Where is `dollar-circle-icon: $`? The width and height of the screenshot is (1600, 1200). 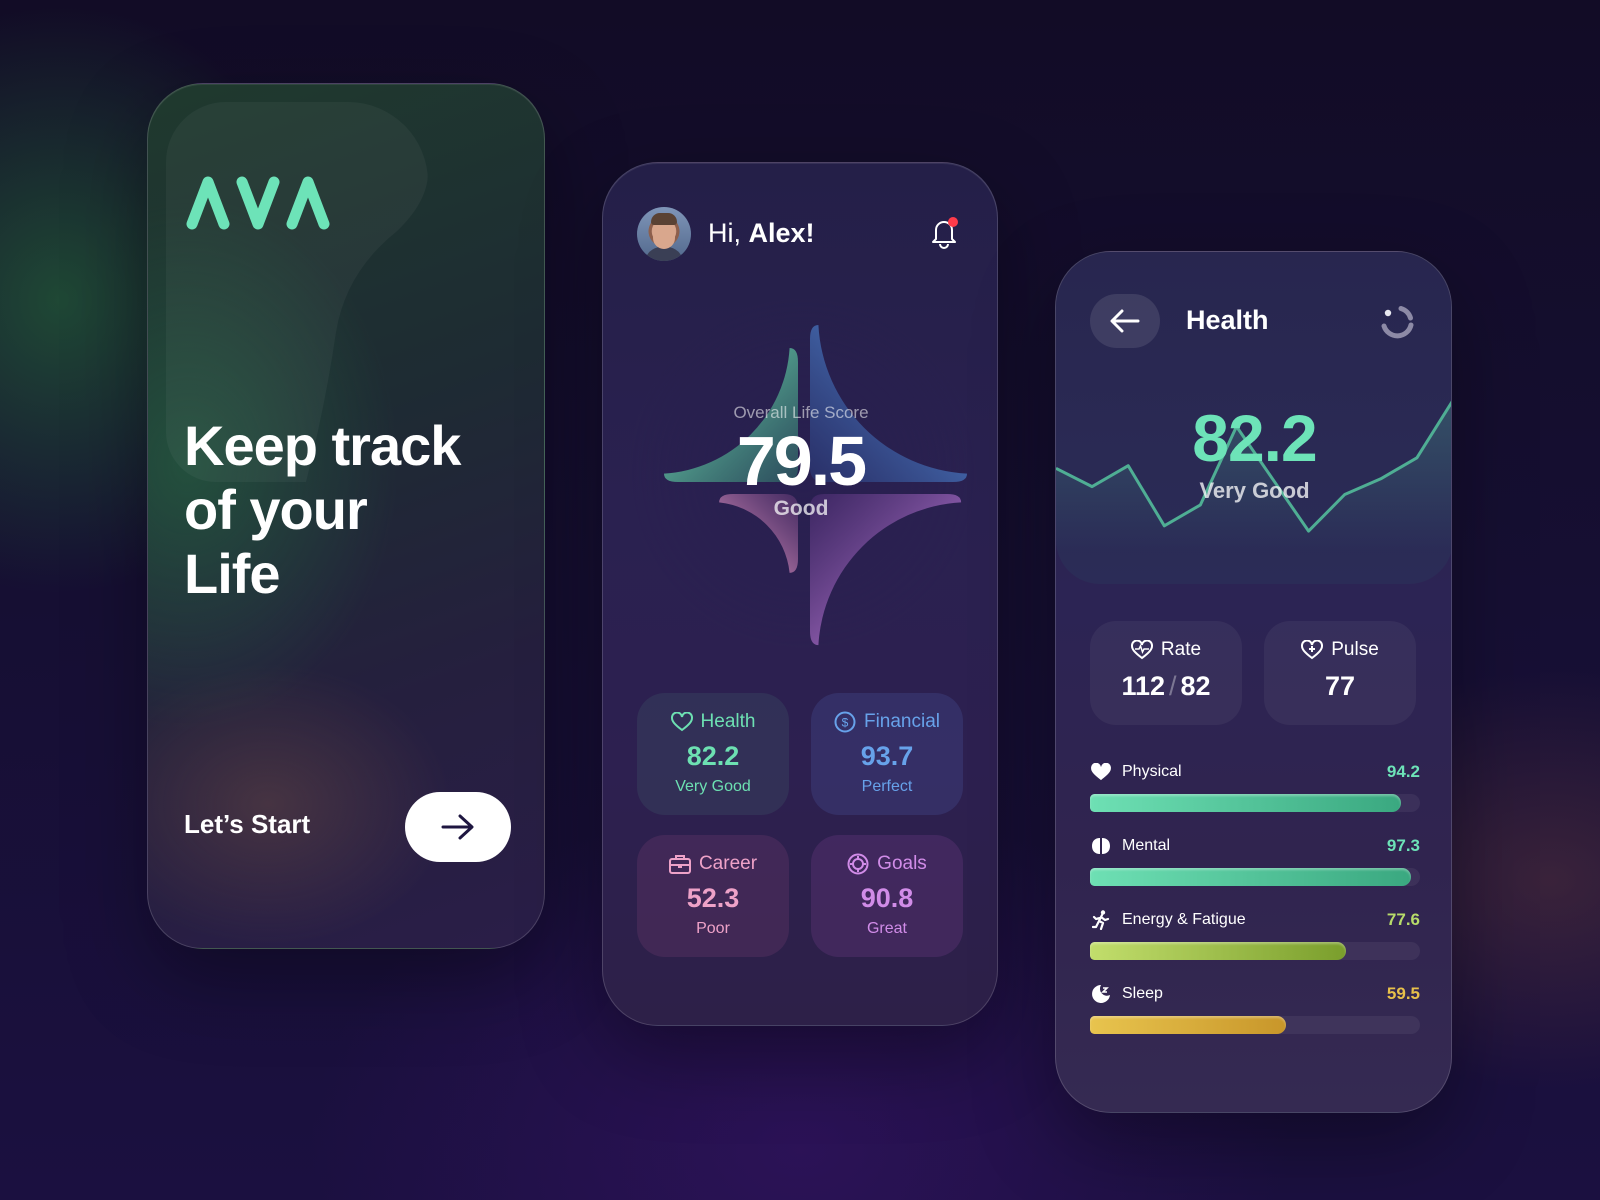 dollar-circle-icon: $ is located at coordinates (845, 722).